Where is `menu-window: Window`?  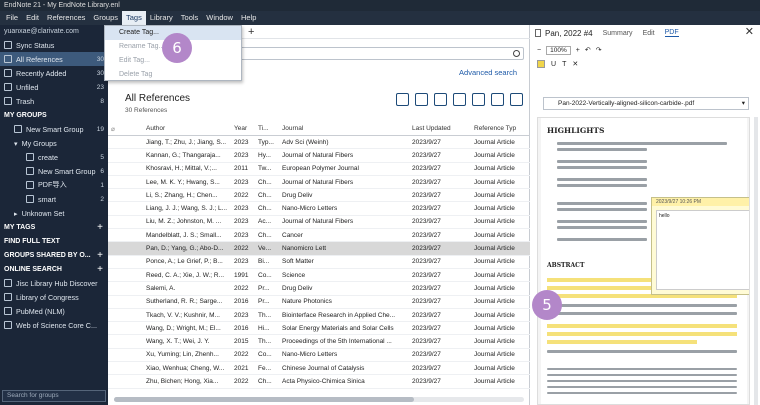
menu-window: Window is located at coordinates (219, 18).